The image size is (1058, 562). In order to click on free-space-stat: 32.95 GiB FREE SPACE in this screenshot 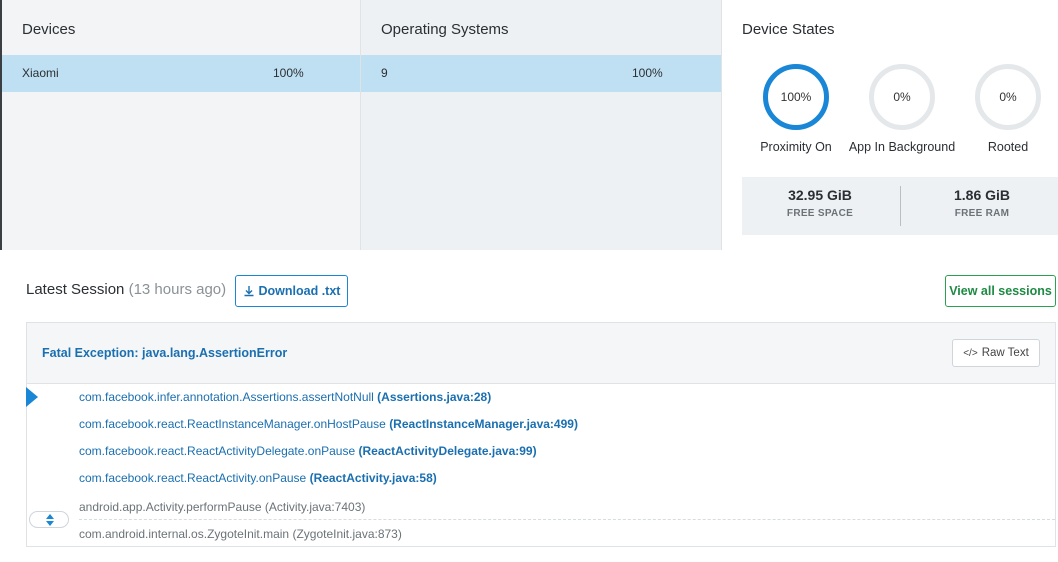, I will do `click(820, 203)`.